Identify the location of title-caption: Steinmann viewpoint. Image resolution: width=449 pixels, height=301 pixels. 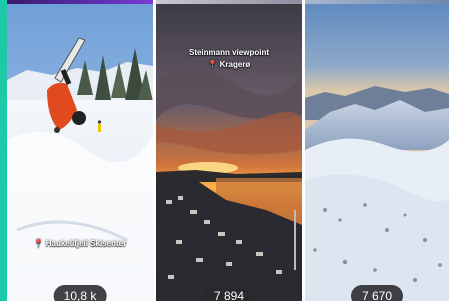
(228, 52).